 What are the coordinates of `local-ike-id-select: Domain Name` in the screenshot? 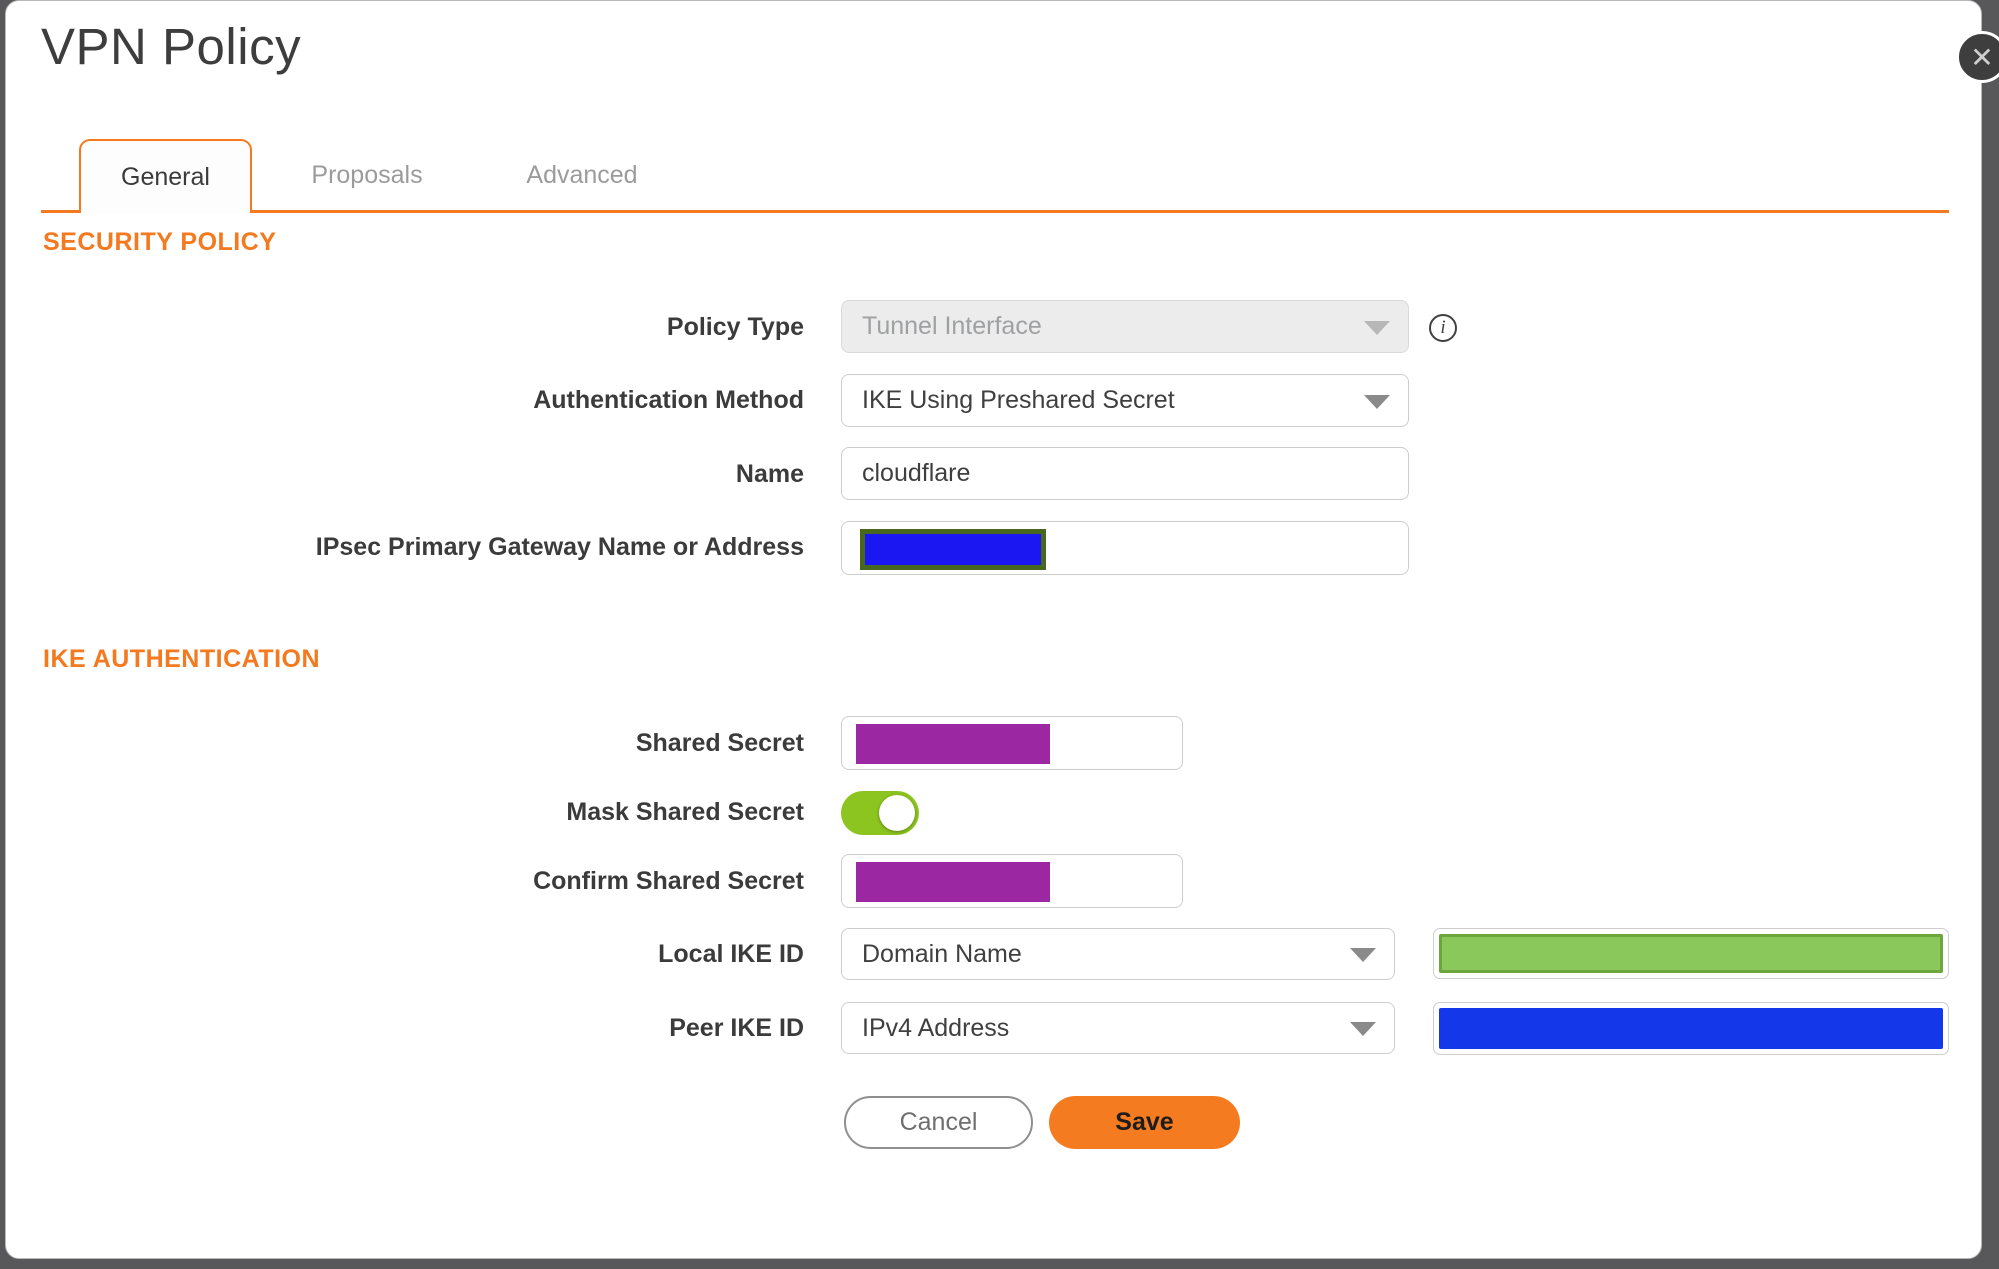 It's located at (1118, 954).